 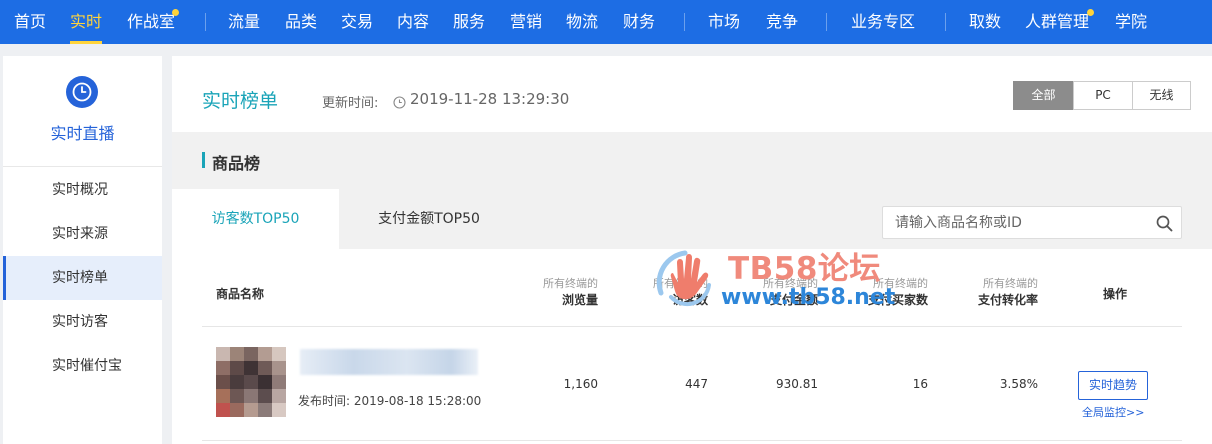 What do you see at coordinates (390, 401) in the screenshot?
I see `publish-time: 发布时间: 2019-08-18 15:28:00` at bounding box center [390, 401].